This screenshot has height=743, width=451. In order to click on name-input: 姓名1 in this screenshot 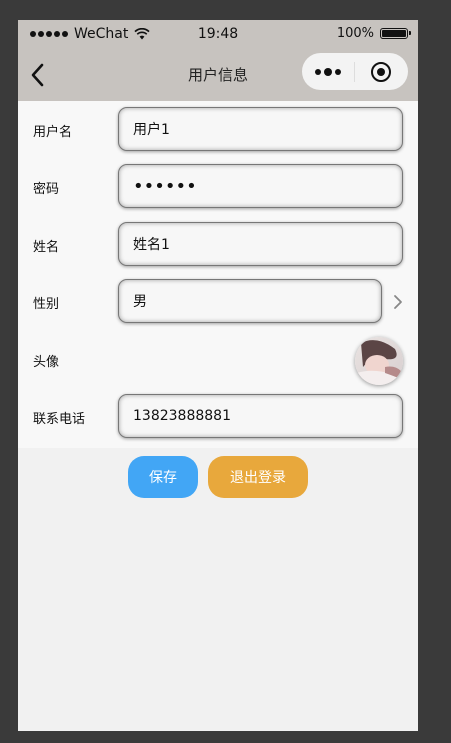, I will do `click(260, 244)`.